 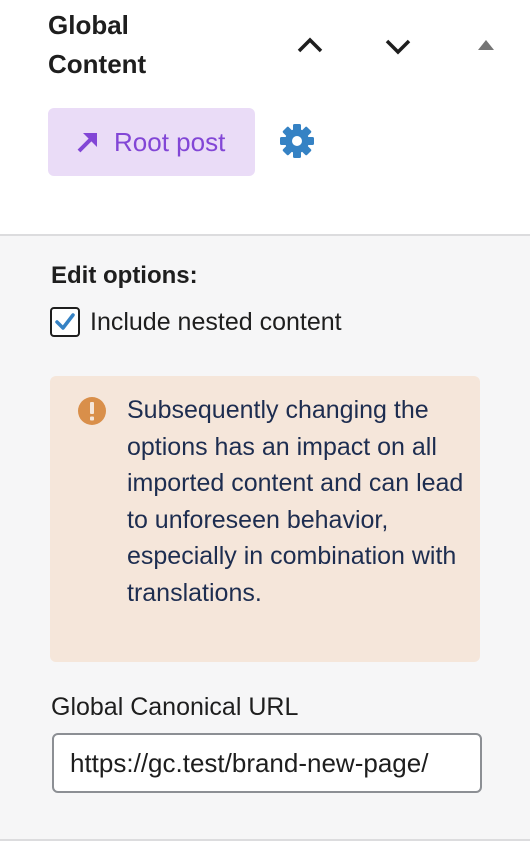 I want to click on settings-button, so click(x=297, y=141).